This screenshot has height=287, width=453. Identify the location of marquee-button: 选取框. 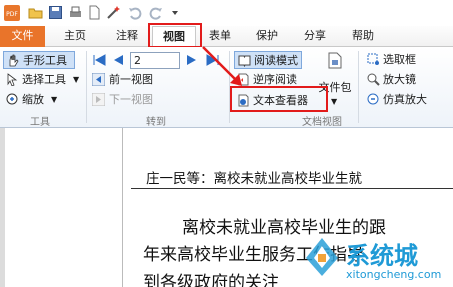
(408, 60).